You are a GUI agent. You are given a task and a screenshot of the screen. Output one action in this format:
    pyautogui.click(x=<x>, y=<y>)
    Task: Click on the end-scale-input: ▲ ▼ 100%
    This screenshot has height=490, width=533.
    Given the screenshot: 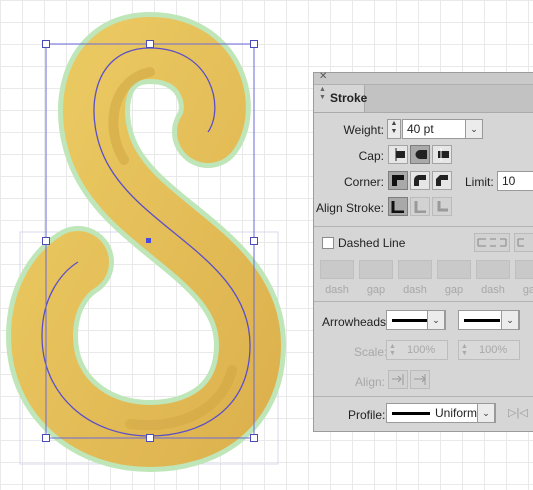 What is the action you would take?
    pyautogui.click(x=489, y=350)
    